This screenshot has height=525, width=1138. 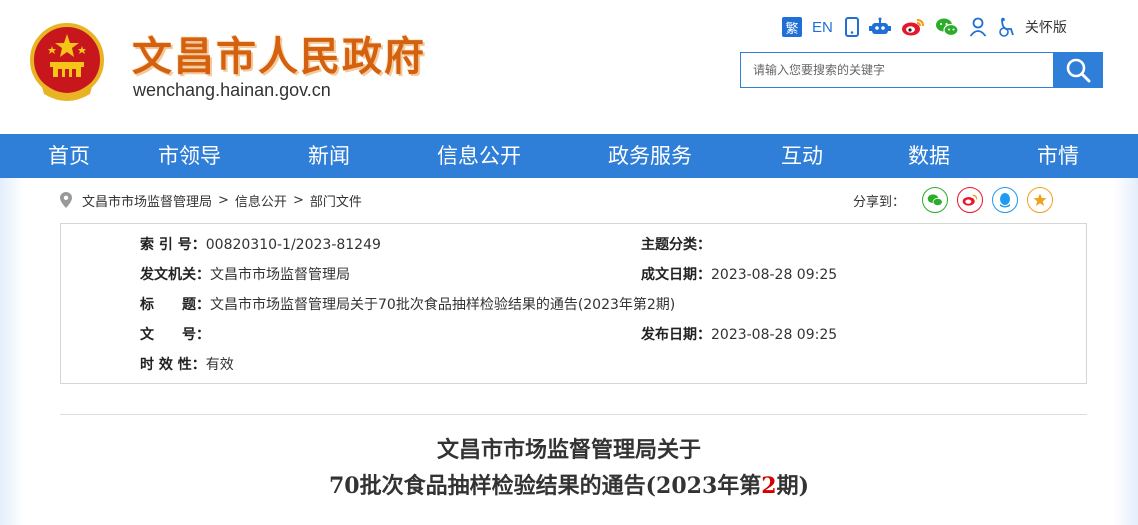 I want to click on meta-published-label: 发布日期：, so click(x=676, y=335).